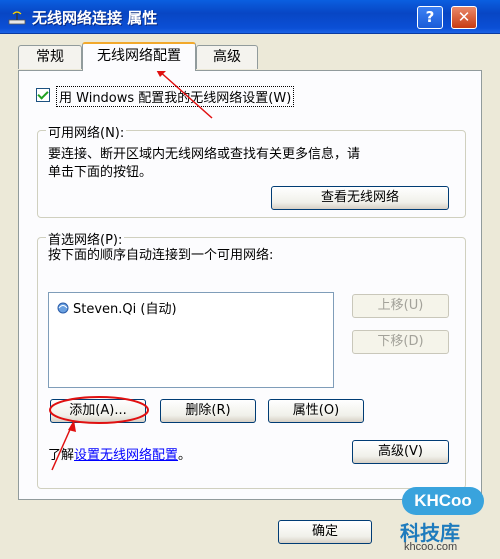 This screenshot has width=500, height=559. I want to click on view-wireless-networks-button: 查看无线网络, so click(360, 198).